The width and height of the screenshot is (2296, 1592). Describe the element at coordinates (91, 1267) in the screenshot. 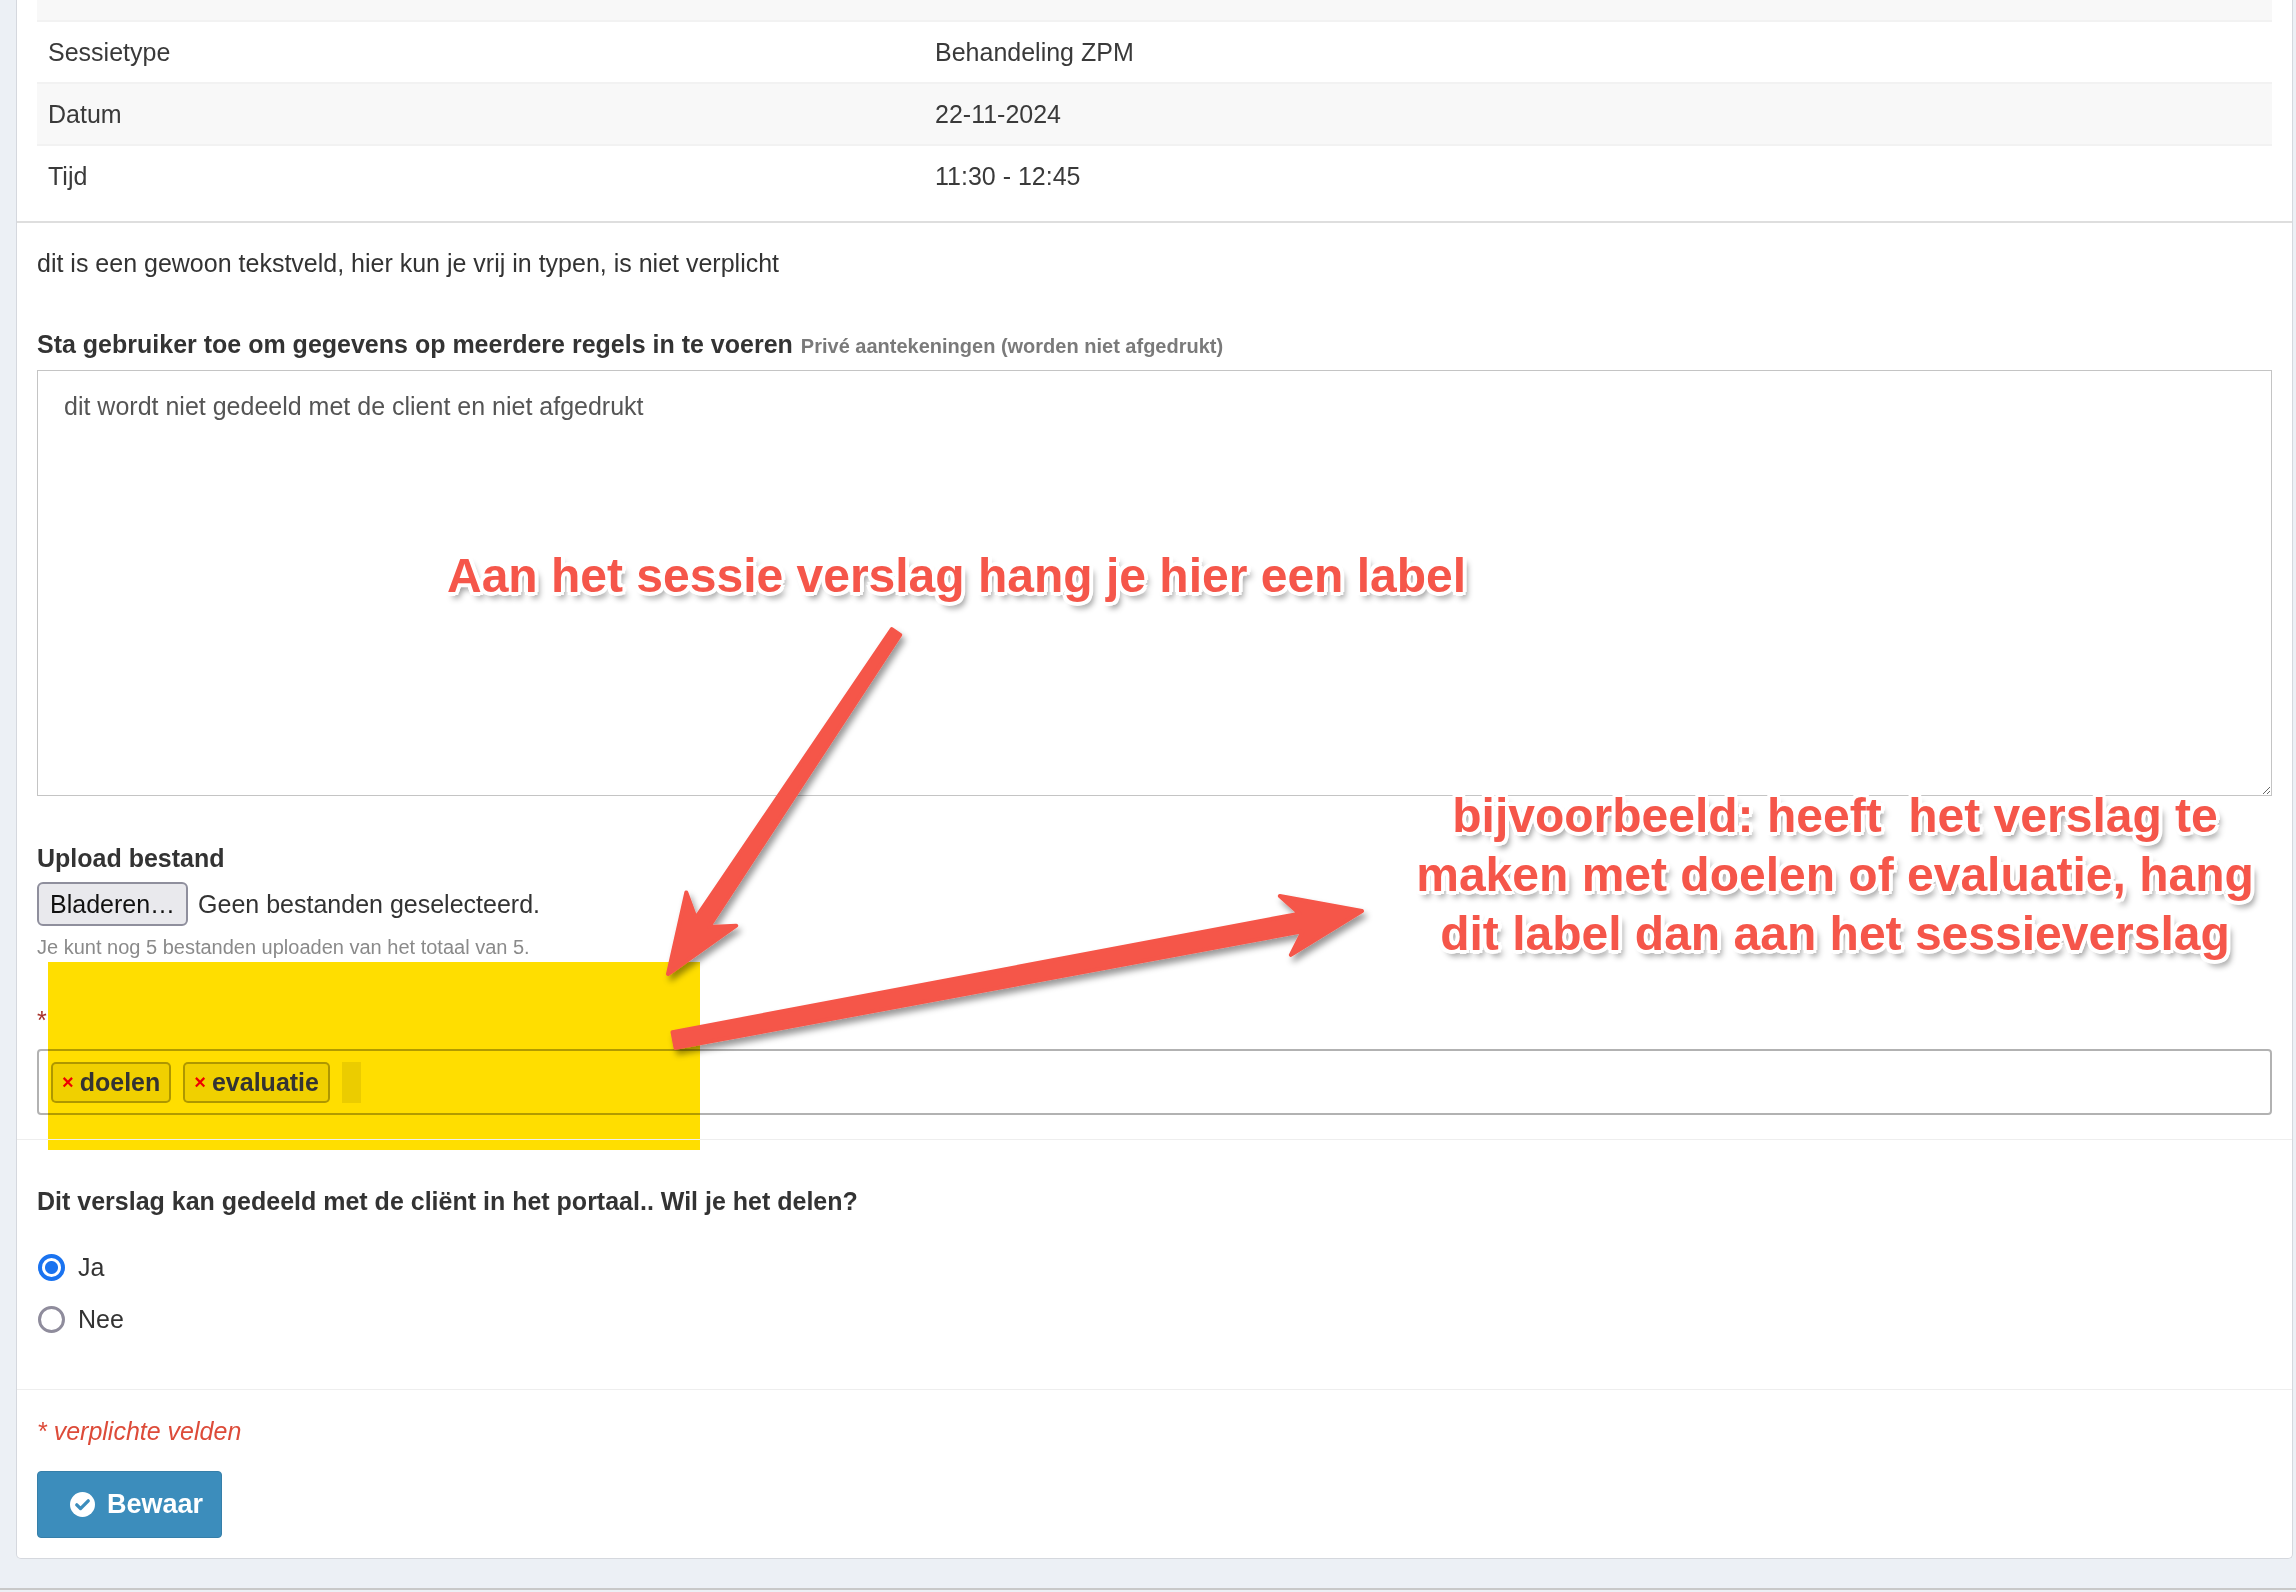

I see `radio-label: Ja` at that location.